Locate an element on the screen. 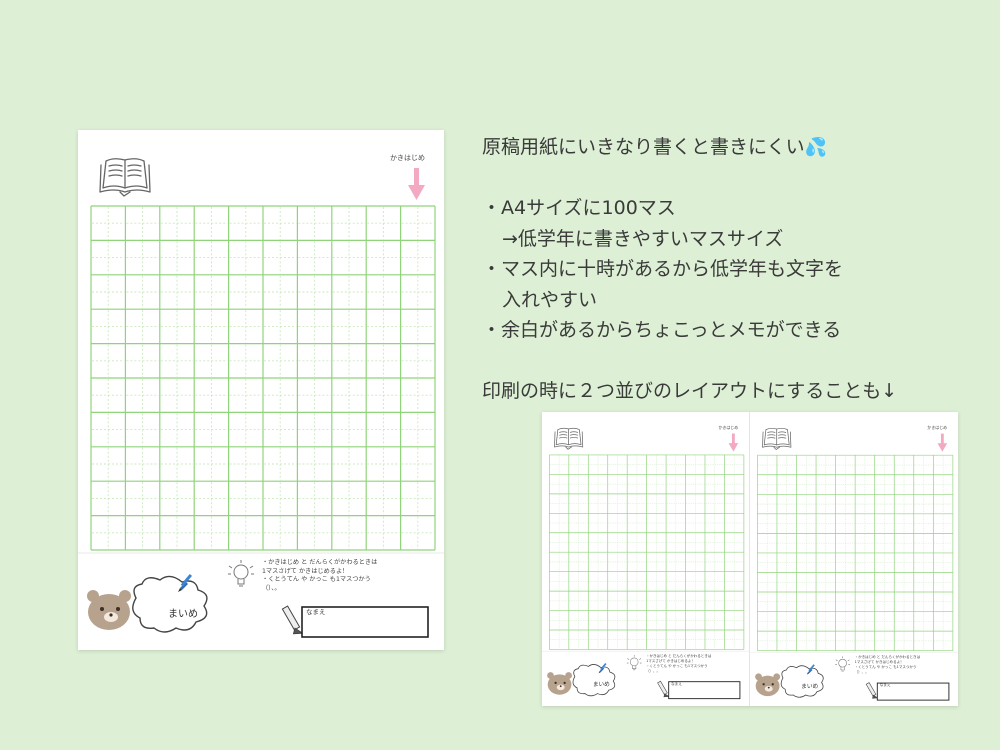 The width and height of the screenshot is (1000, 750). instruction-line: 1マスさげて かきはじめるよ！ is located at coordinates (305, 571).